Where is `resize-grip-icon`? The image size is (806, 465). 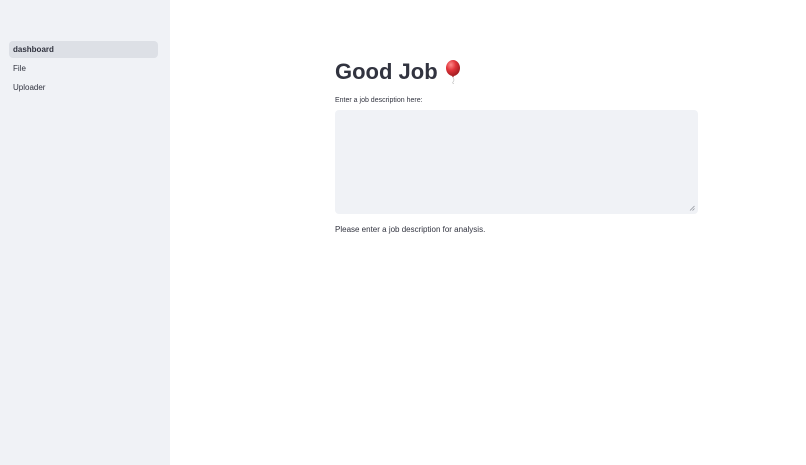 resize-grip-icon is located at coordinates (692, 208).